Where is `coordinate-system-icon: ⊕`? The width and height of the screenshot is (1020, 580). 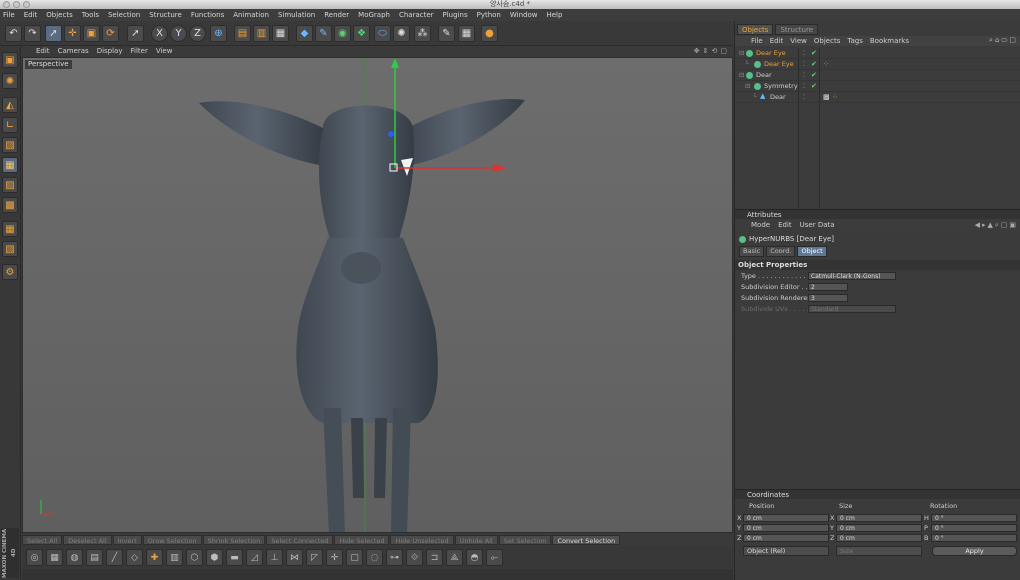 coordinate-system-icon: ⊕ is located at coordinates (218, 33).